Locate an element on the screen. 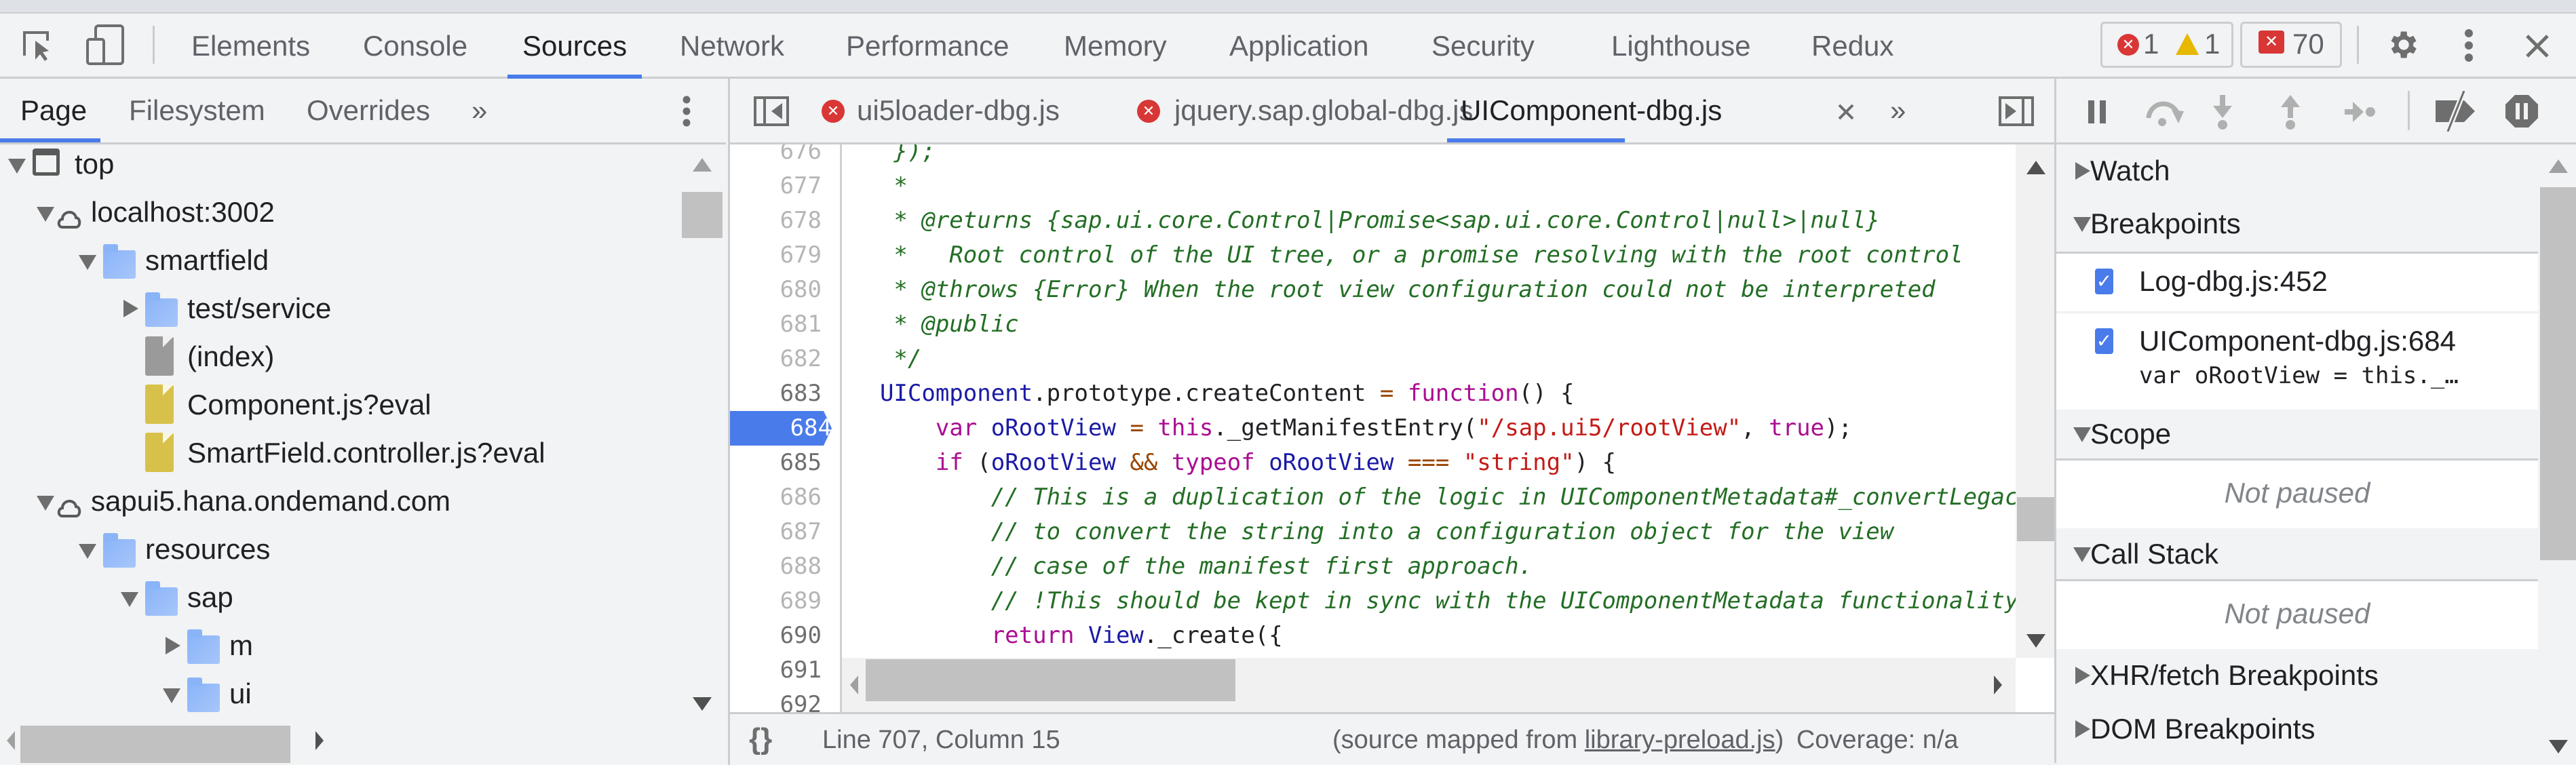 The image size is (2576, 765). line-number: 676 is located at coordinates (776, 157).